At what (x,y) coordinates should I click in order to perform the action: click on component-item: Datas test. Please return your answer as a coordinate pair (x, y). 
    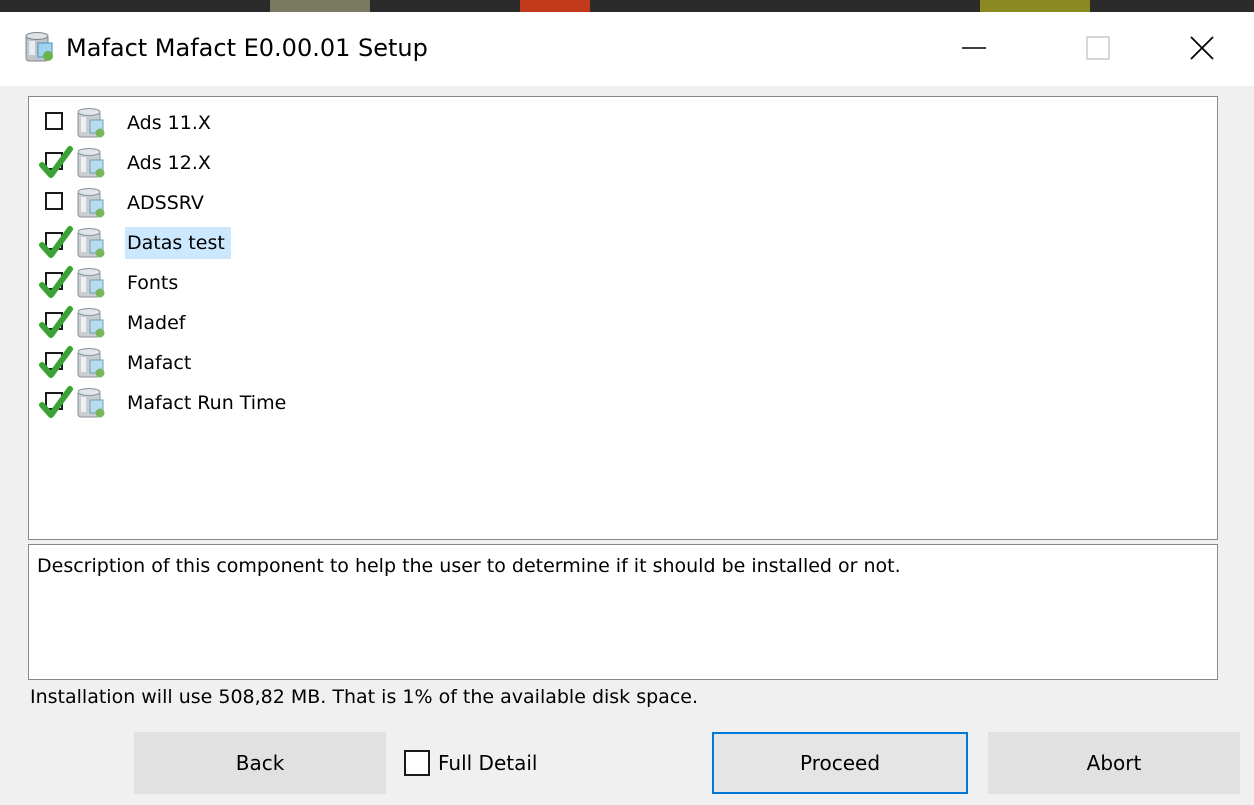
    Looking at the image, I should click on (135, 243).